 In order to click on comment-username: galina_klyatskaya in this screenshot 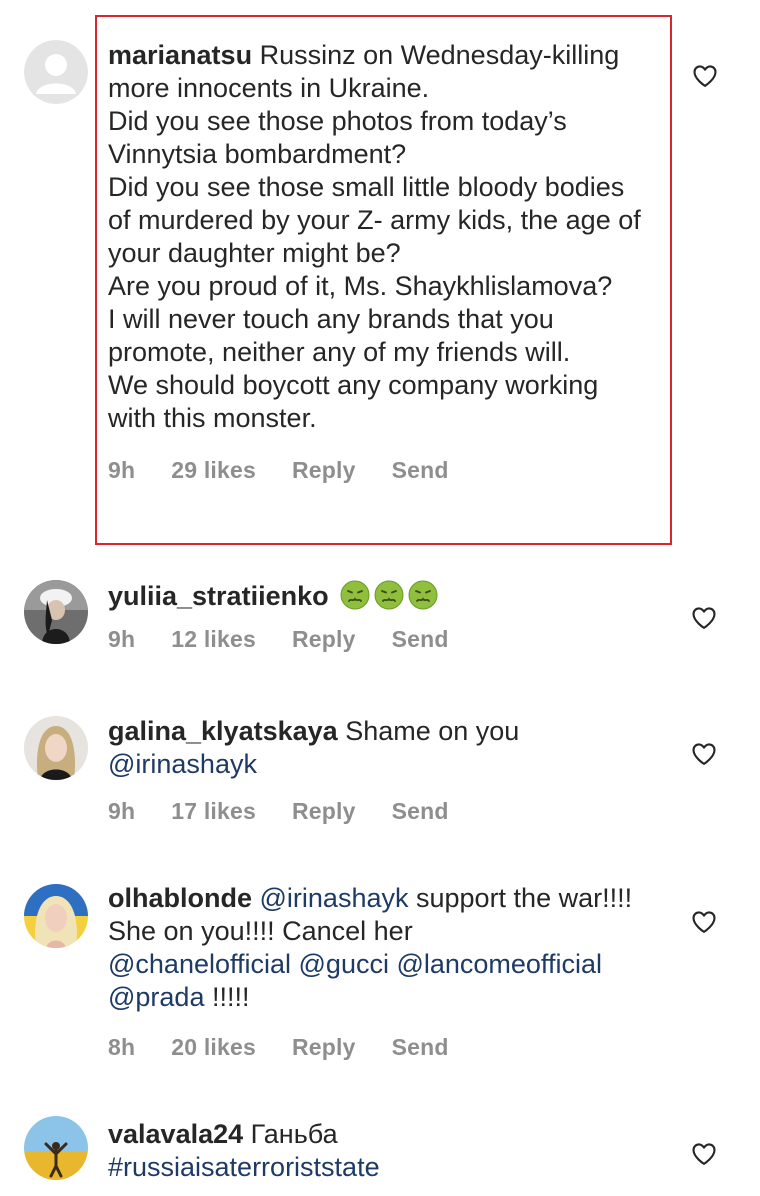, I will do `click(223, 731)`.